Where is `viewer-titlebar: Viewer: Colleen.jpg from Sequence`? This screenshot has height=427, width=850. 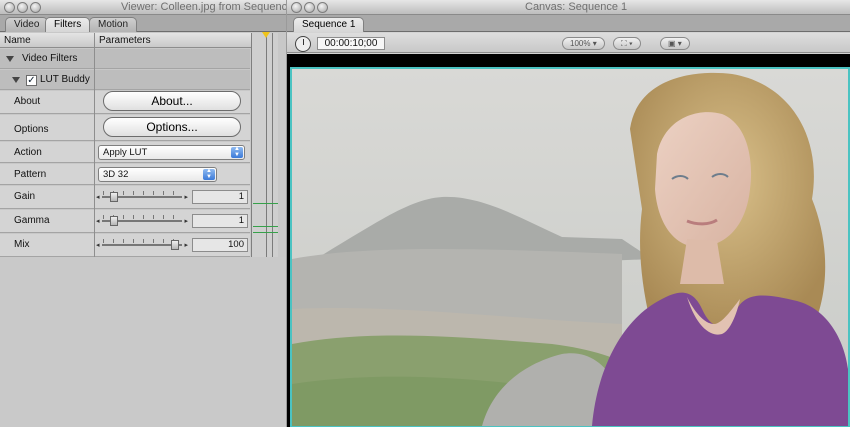 viewer-titlebar: Viewer: Colleen.jpg from Sequence is located at coordinates (143, 7).